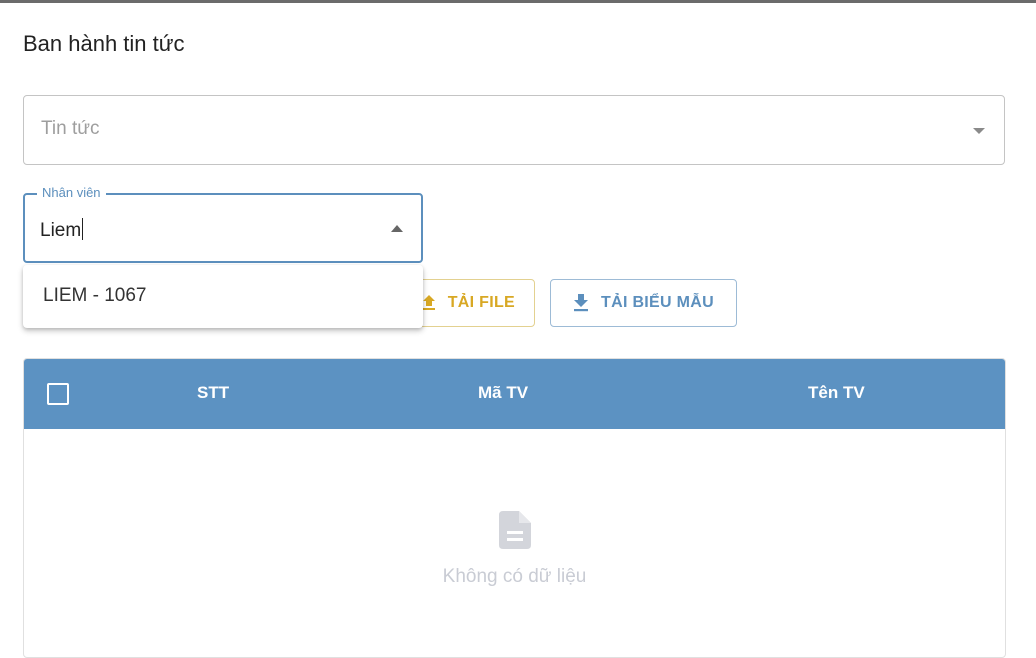 This screenshot has height=658, width=1036. What do you see at coordinates (397, 228) in the screenshot?
I see `chevron-up-icon` at bounding box center [397, 228].